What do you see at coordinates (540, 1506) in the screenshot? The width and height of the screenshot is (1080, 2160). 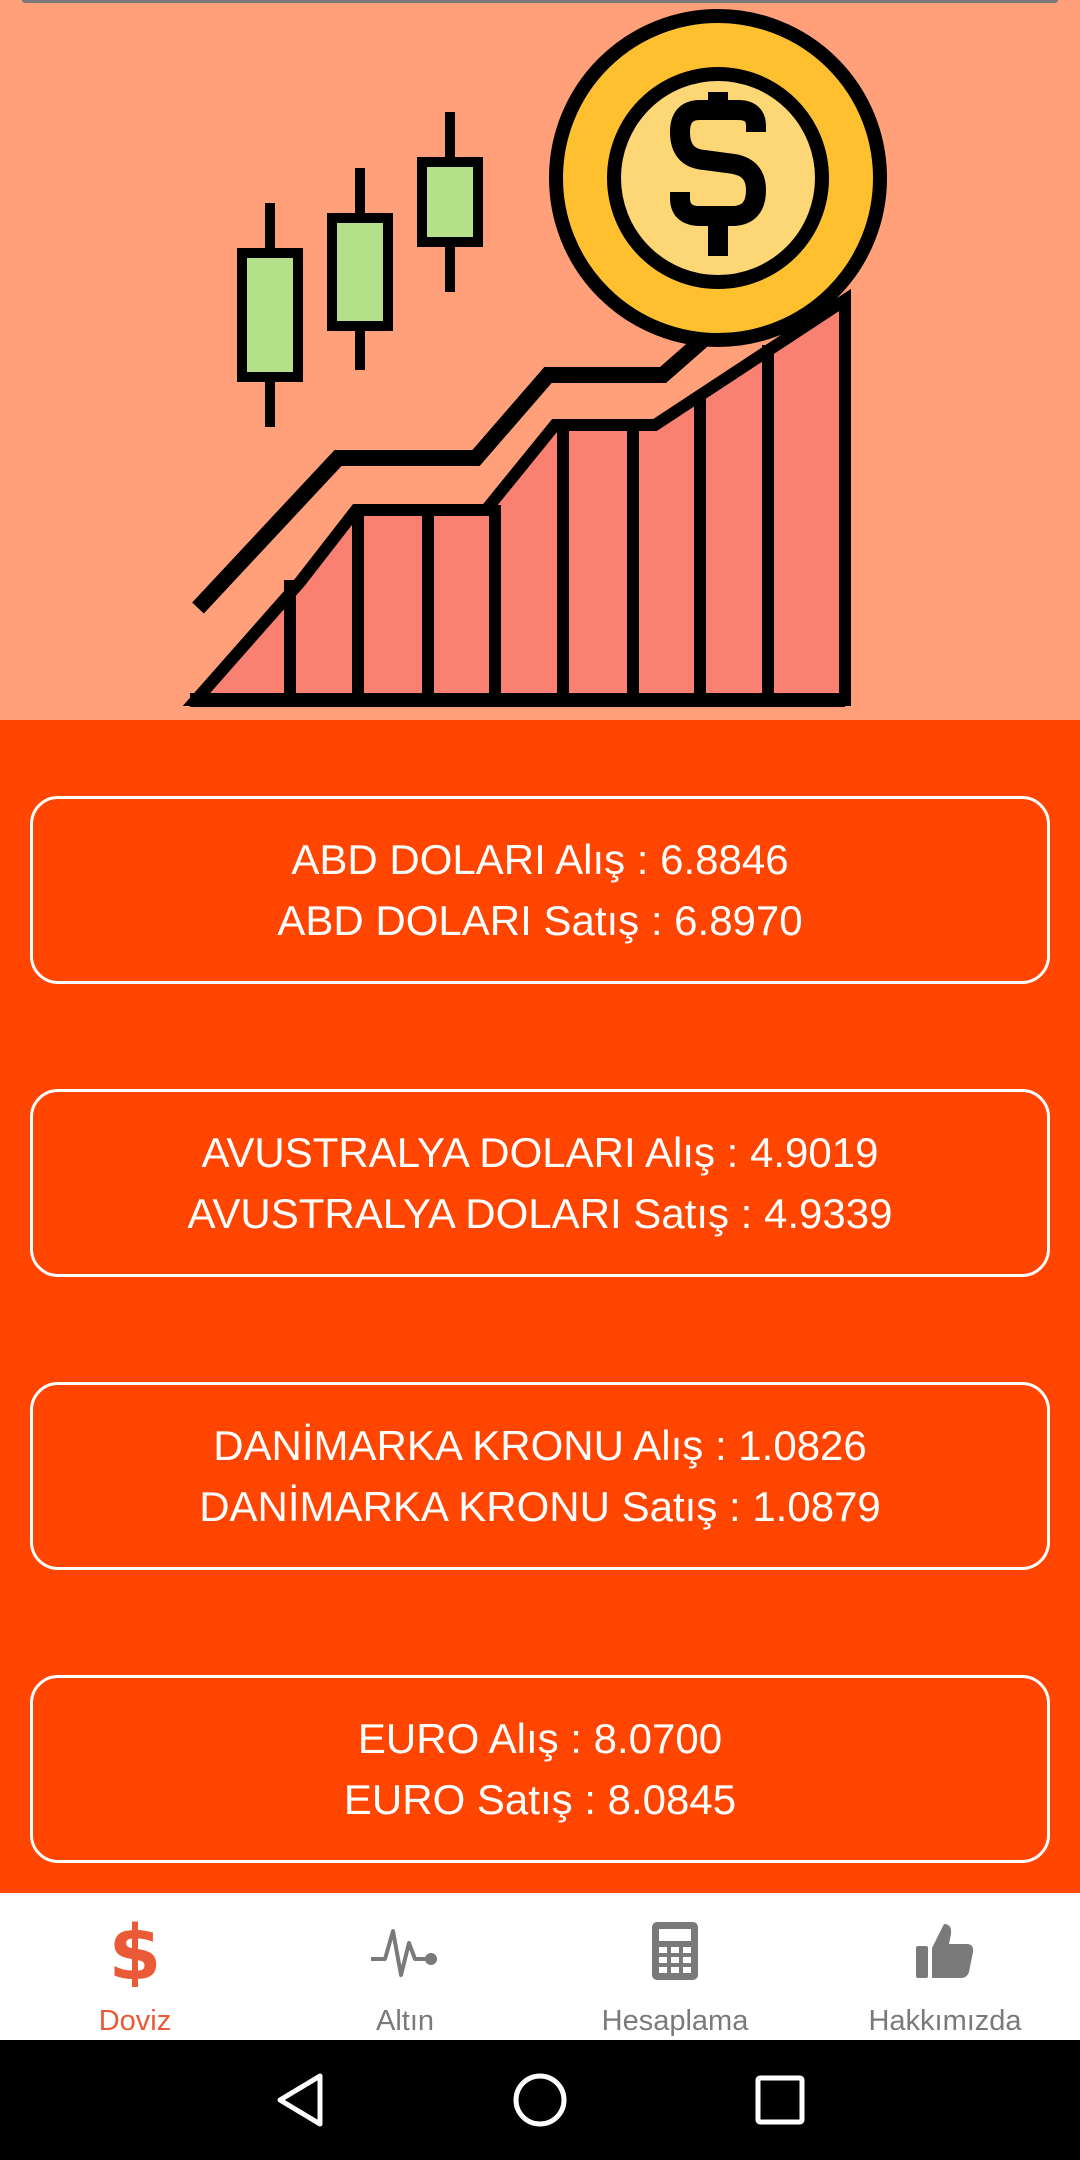 I see `rate-sell-label: DANİMARKA KRONU Satış : 1.0879` at bounding box center [540, 1506].